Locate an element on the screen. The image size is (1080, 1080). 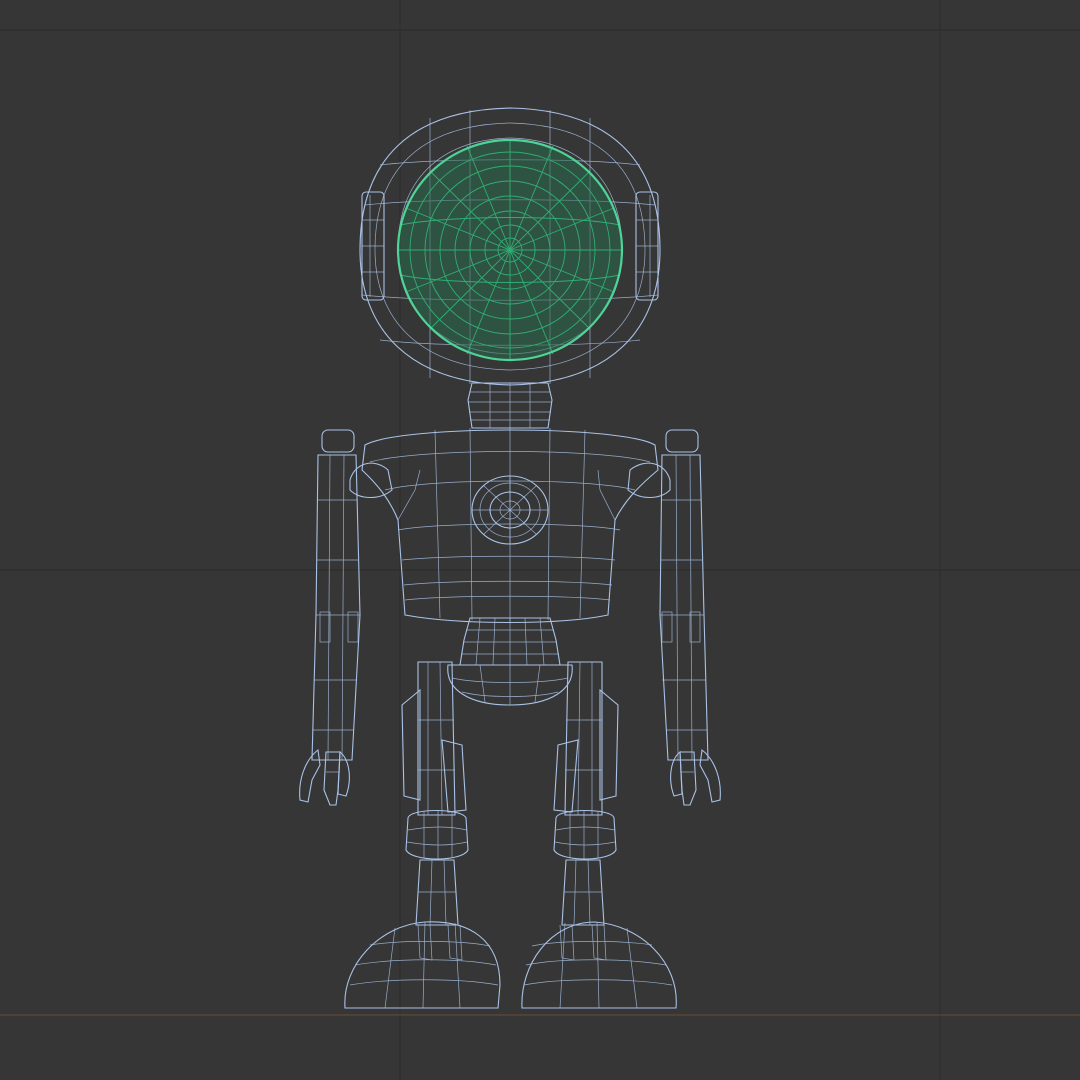
chest-emblem is located at coordinates (510, 510).